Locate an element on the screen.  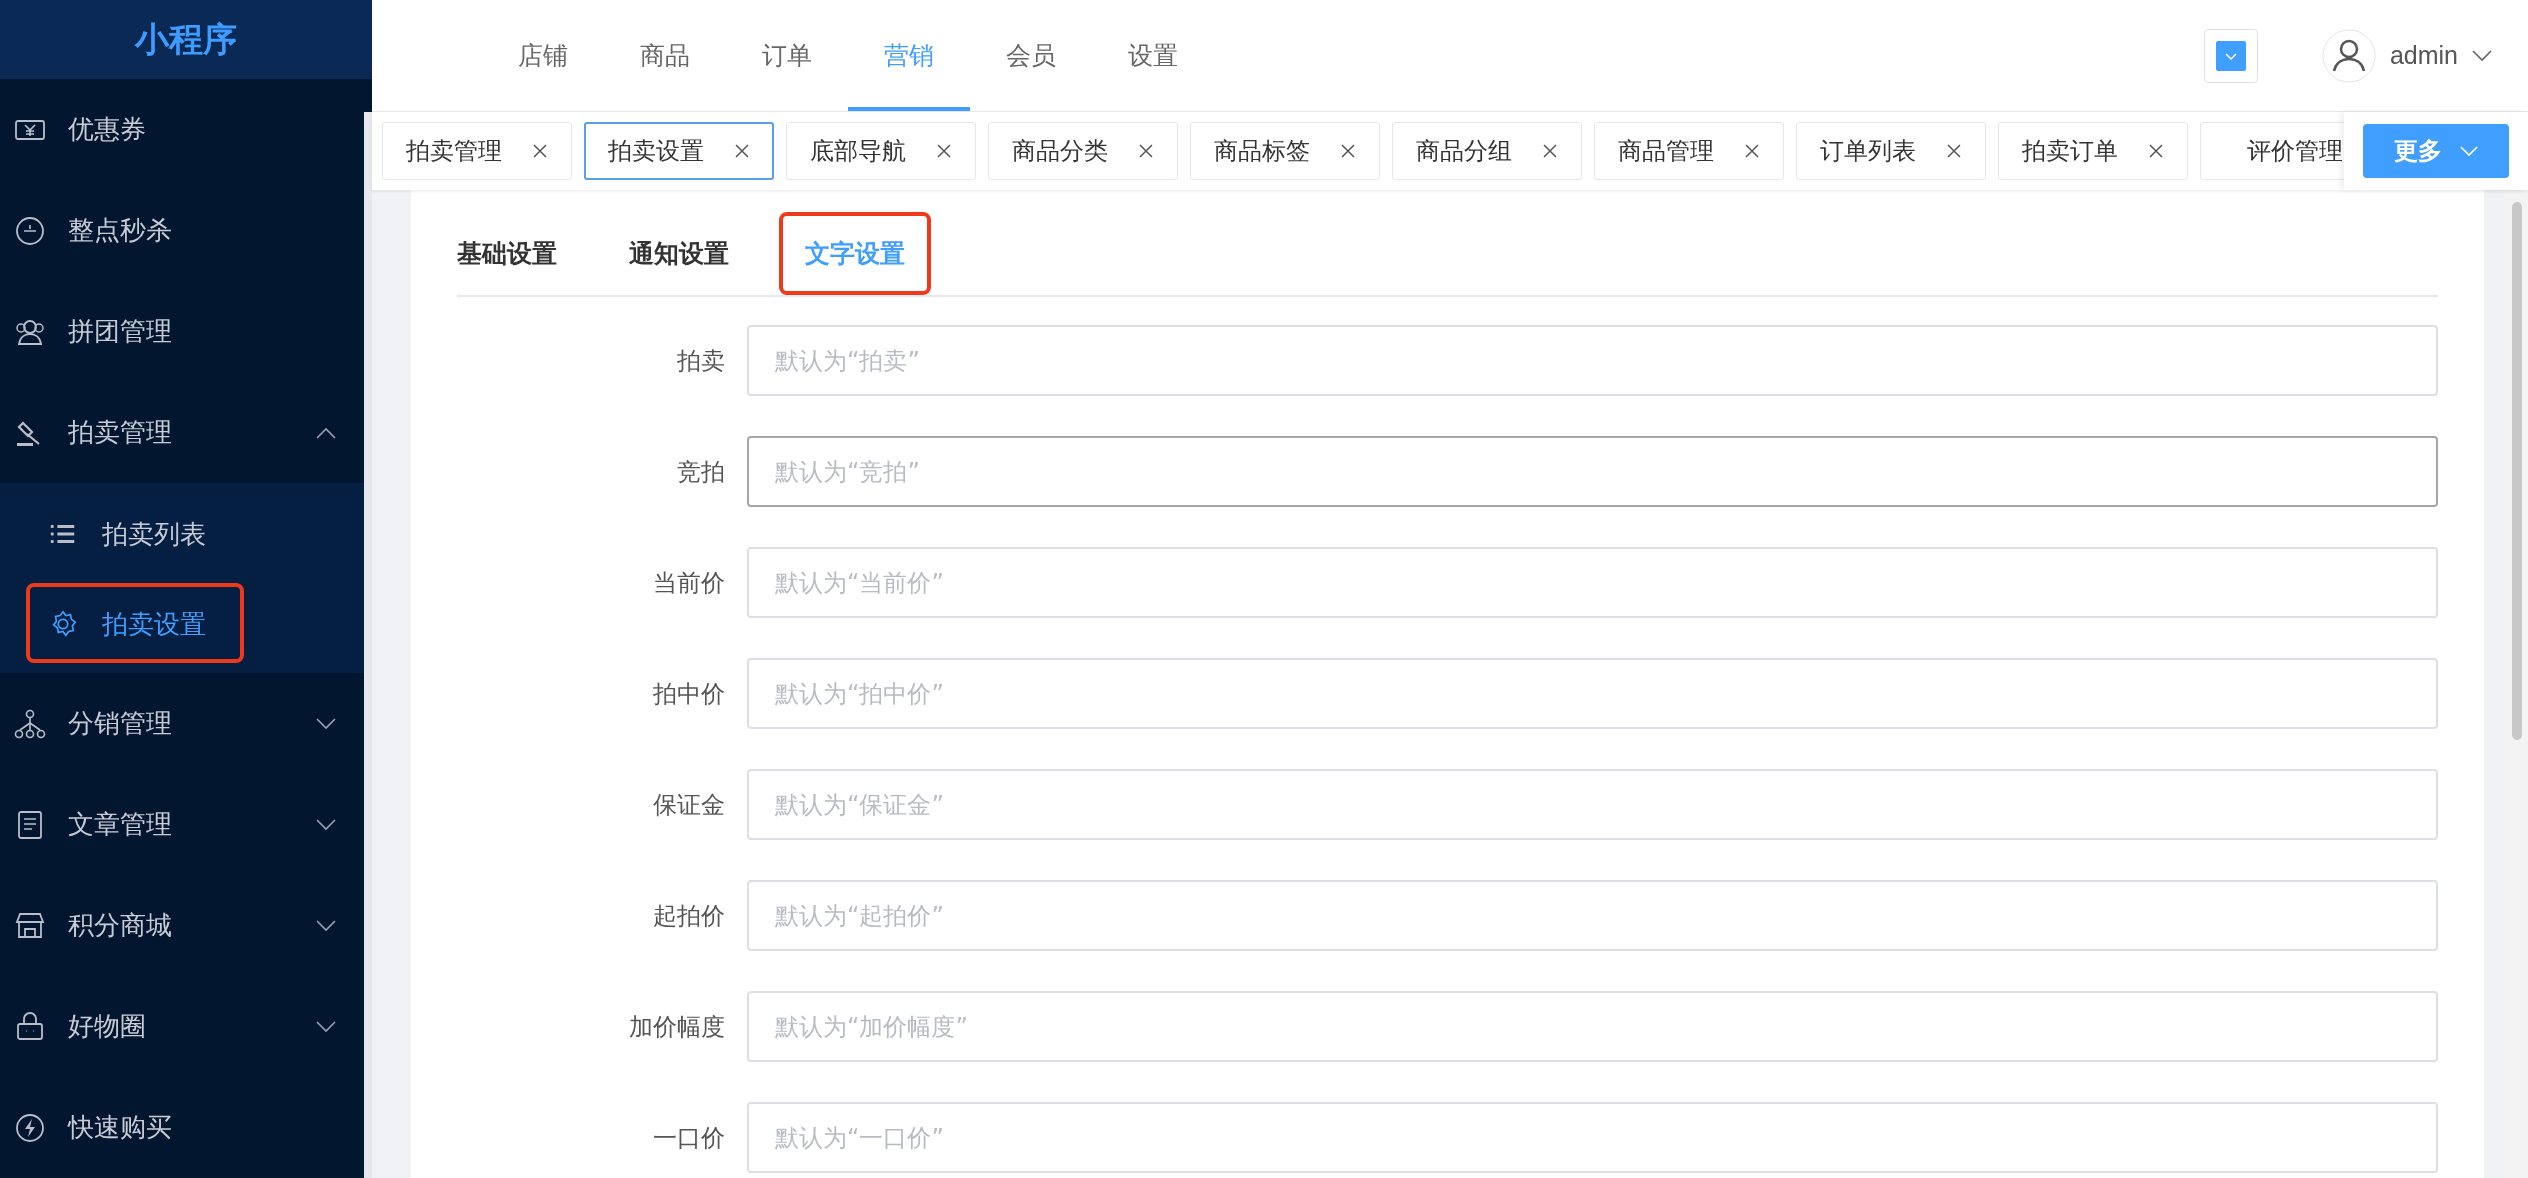
page-tab: 商品管理 is located at coordinates (1689, 151).